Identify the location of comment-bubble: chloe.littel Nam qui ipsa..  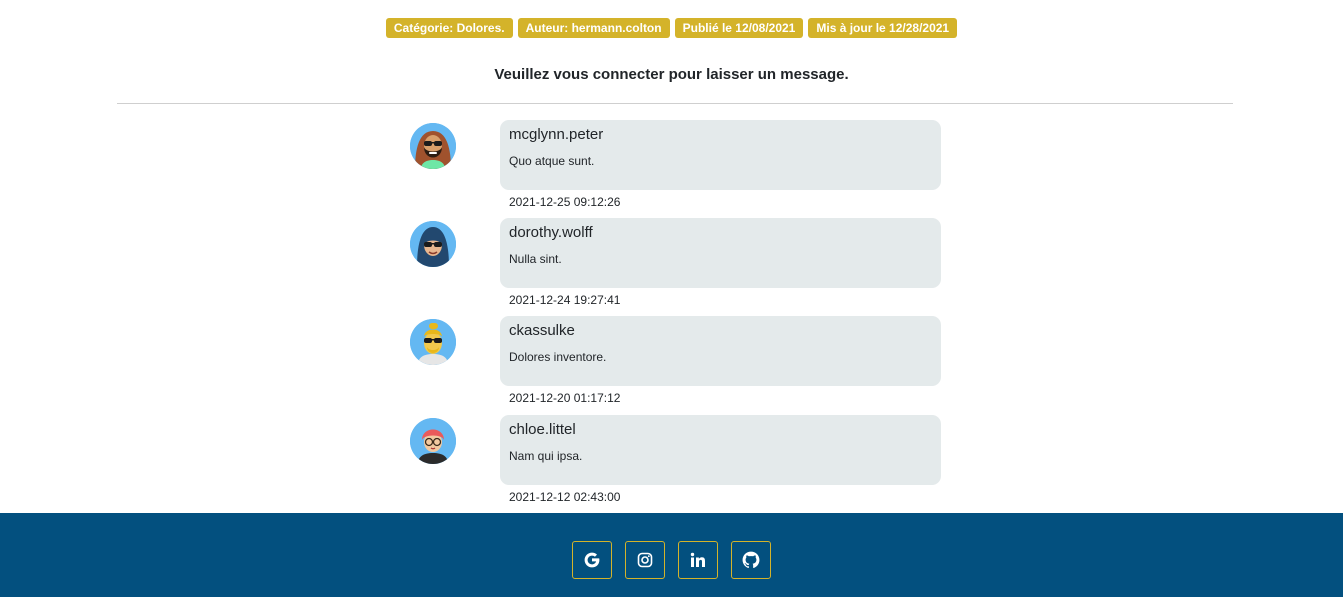
(720, 450).